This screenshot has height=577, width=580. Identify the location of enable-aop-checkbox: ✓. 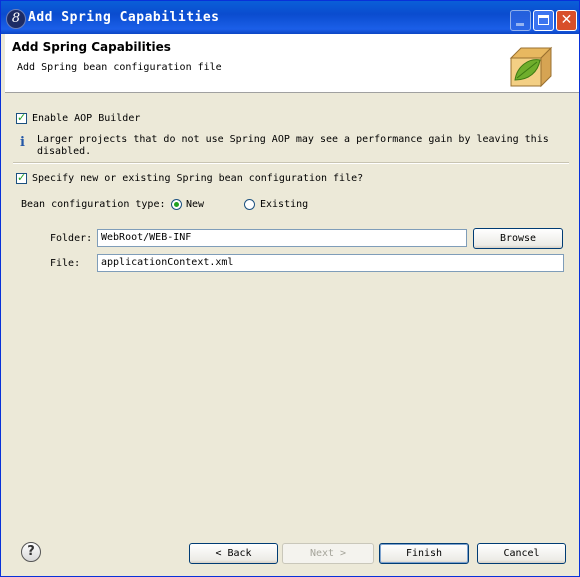
(21, 117).